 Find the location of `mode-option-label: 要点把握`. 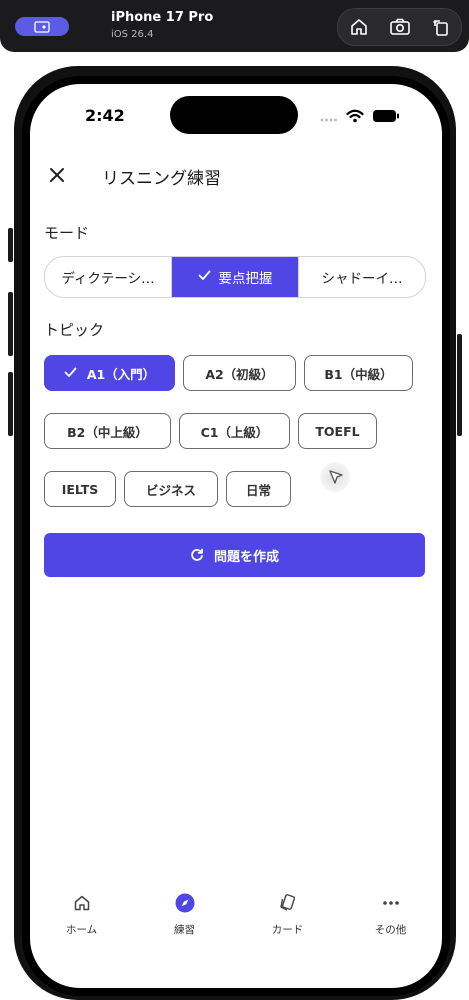

mode-option-label: 要点把握 is located at coordinates (245, 279).